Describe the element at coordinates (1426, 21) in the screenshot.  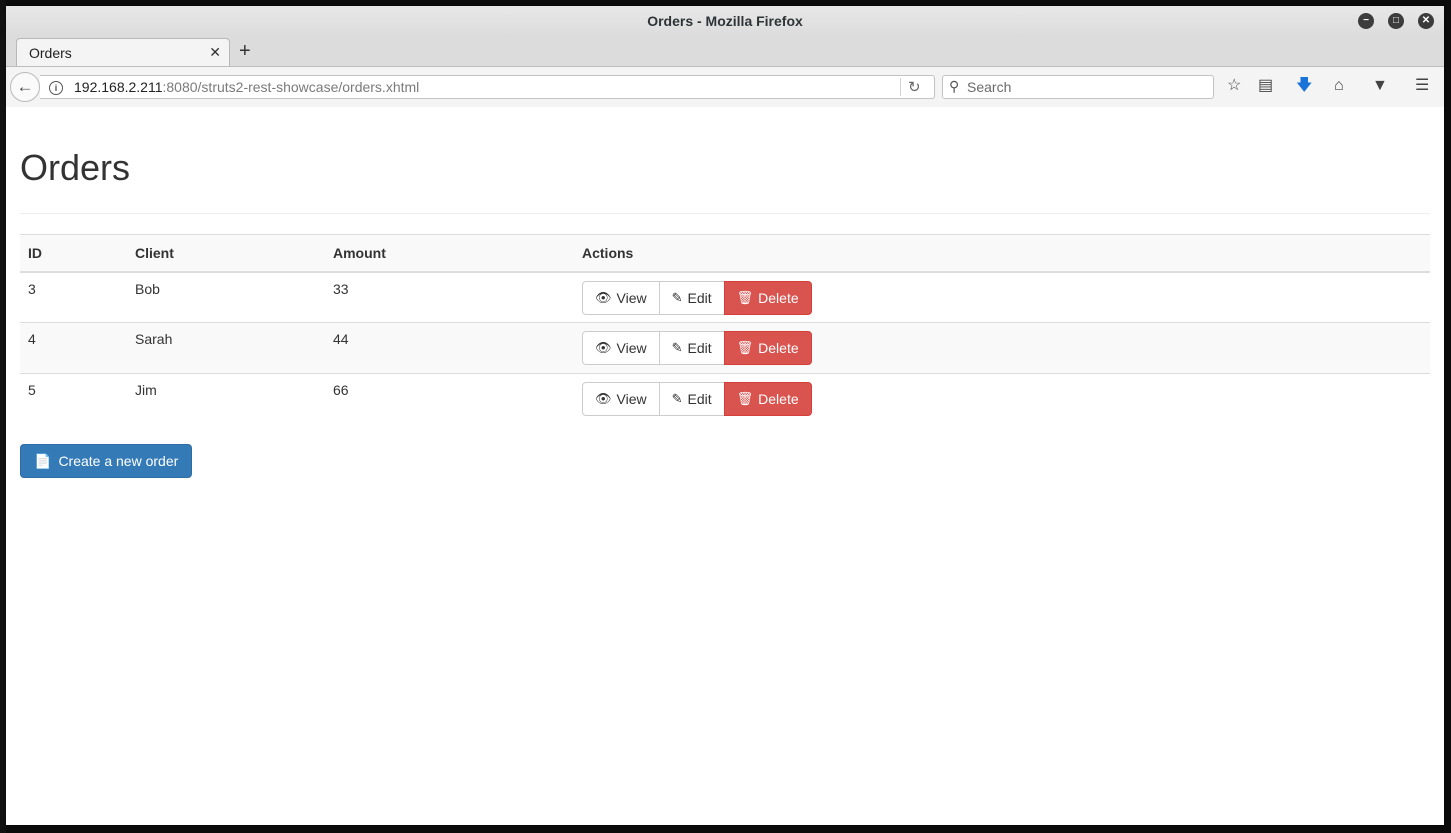
I see `close-window-button: ✕` at that location.